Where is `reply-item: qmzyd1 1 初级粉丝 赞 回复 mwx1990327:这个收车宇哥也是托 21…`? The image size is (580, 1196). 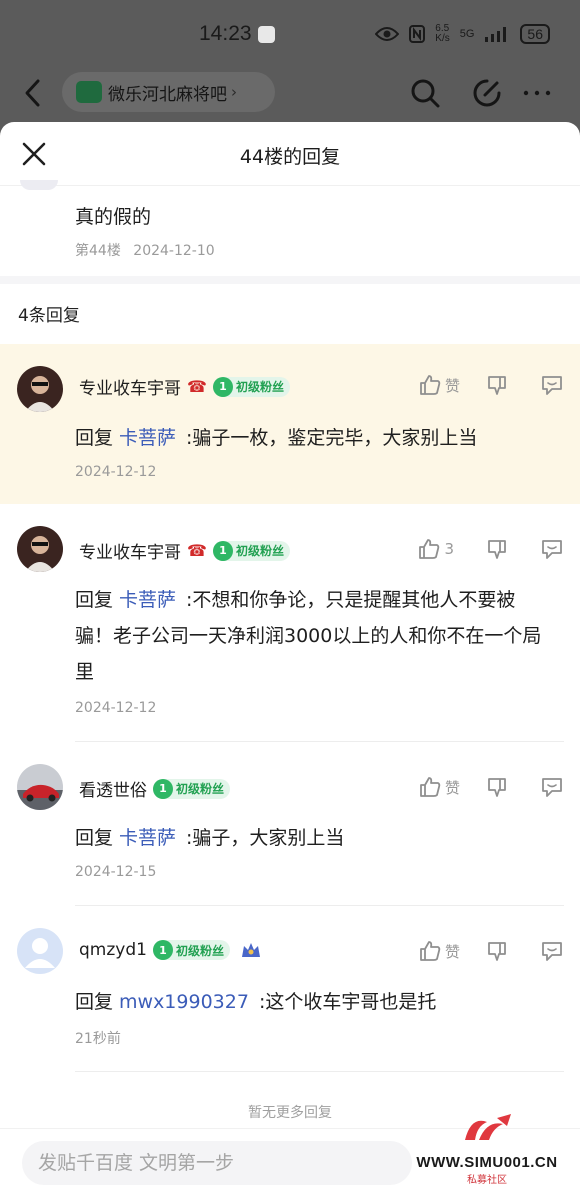 reply-item: qmzyd1 1 初级粉丝 赞 回复 mwx1990327:这个收车宇哥也是托 21… is located at coordinates (290, 989).